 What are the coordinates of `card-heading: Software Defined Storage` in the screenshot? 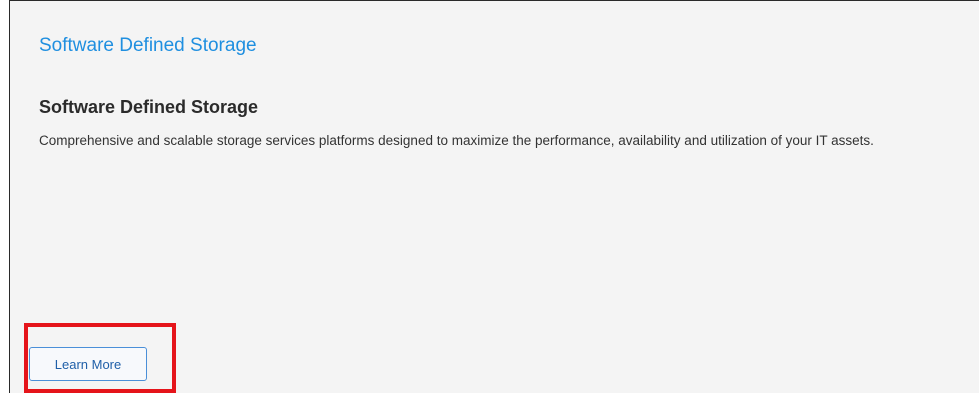 It's located at (149, 107).